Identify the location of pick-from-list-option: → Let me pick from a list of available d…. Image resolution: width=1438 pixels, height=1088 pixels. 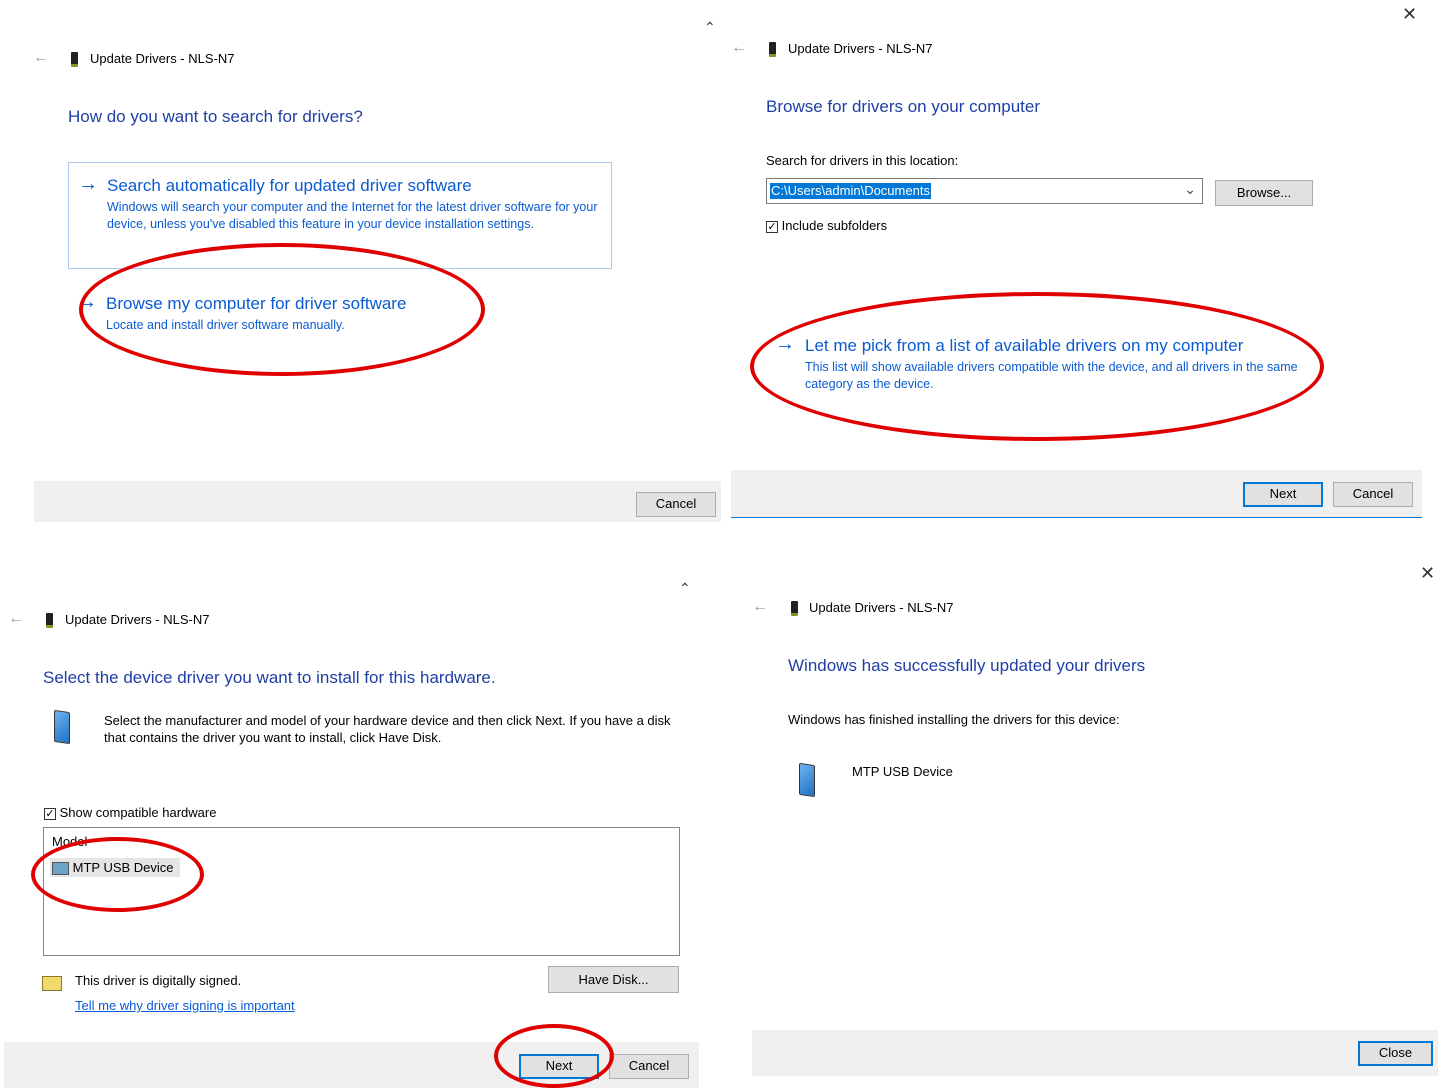
(1046, 362).